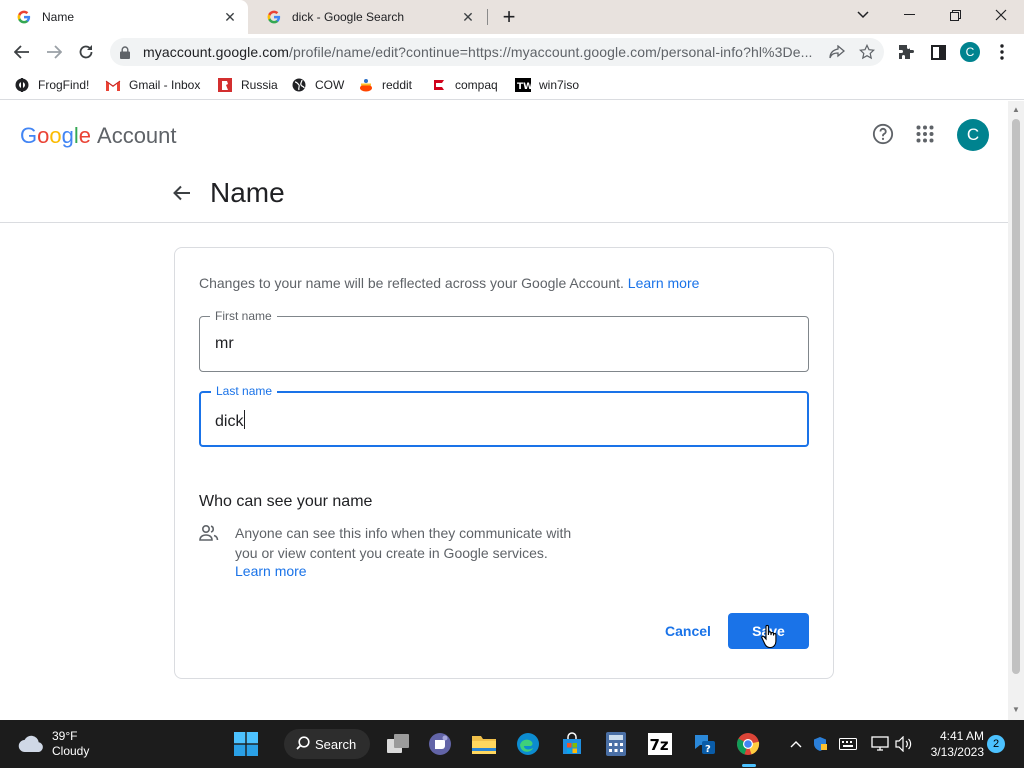  What do you see at coordinates (209, 533) in the screenshot?
I see `people-icon` at bounding box center [209, 533].